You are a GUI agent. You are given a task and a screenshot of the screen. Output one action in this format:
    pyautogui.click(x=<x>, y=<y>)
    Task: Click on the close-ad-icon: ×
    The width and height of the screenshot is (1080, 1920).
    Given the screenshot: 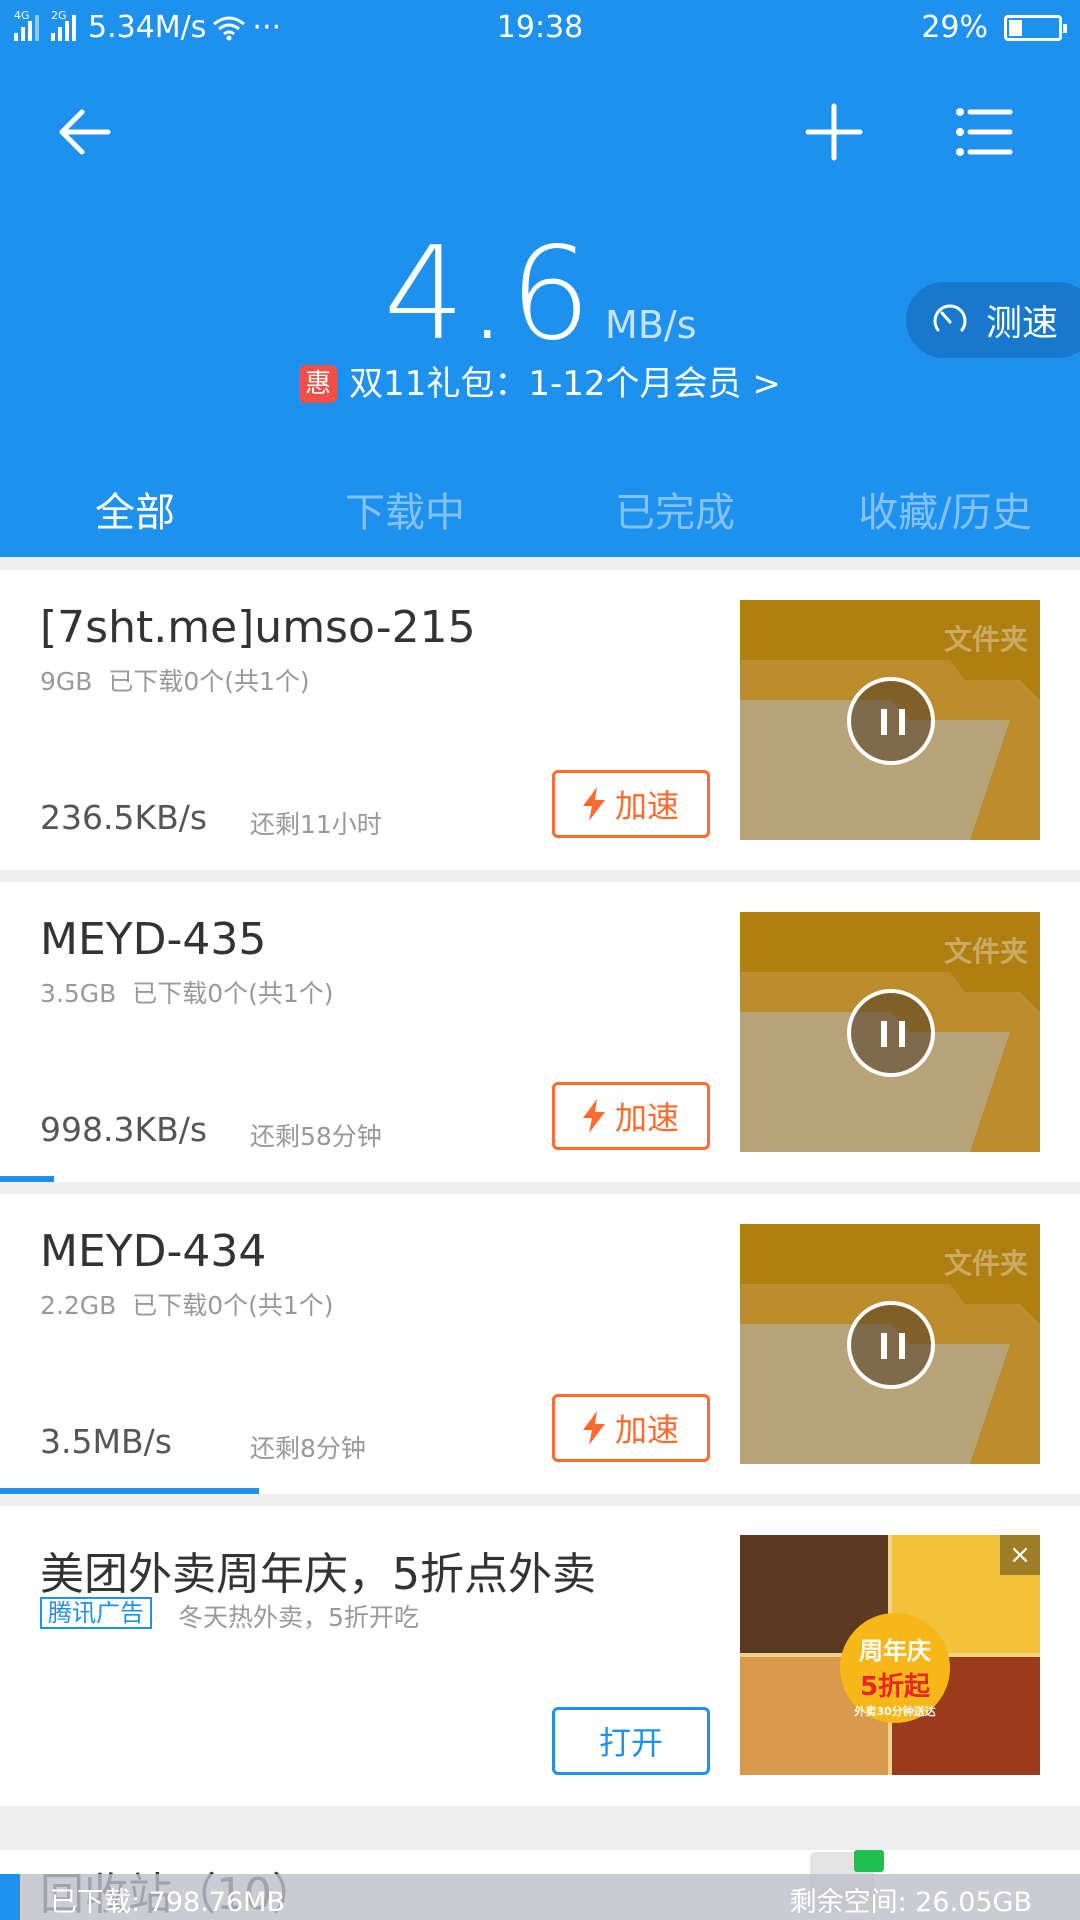 What is the action you would take?
    pyautogui.click(x=1020, y=1555)
    